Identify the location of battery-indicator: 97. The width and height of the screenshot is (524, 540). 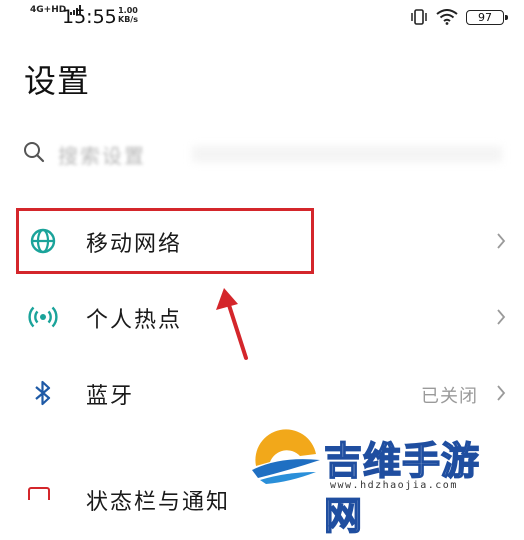
(487, 17).